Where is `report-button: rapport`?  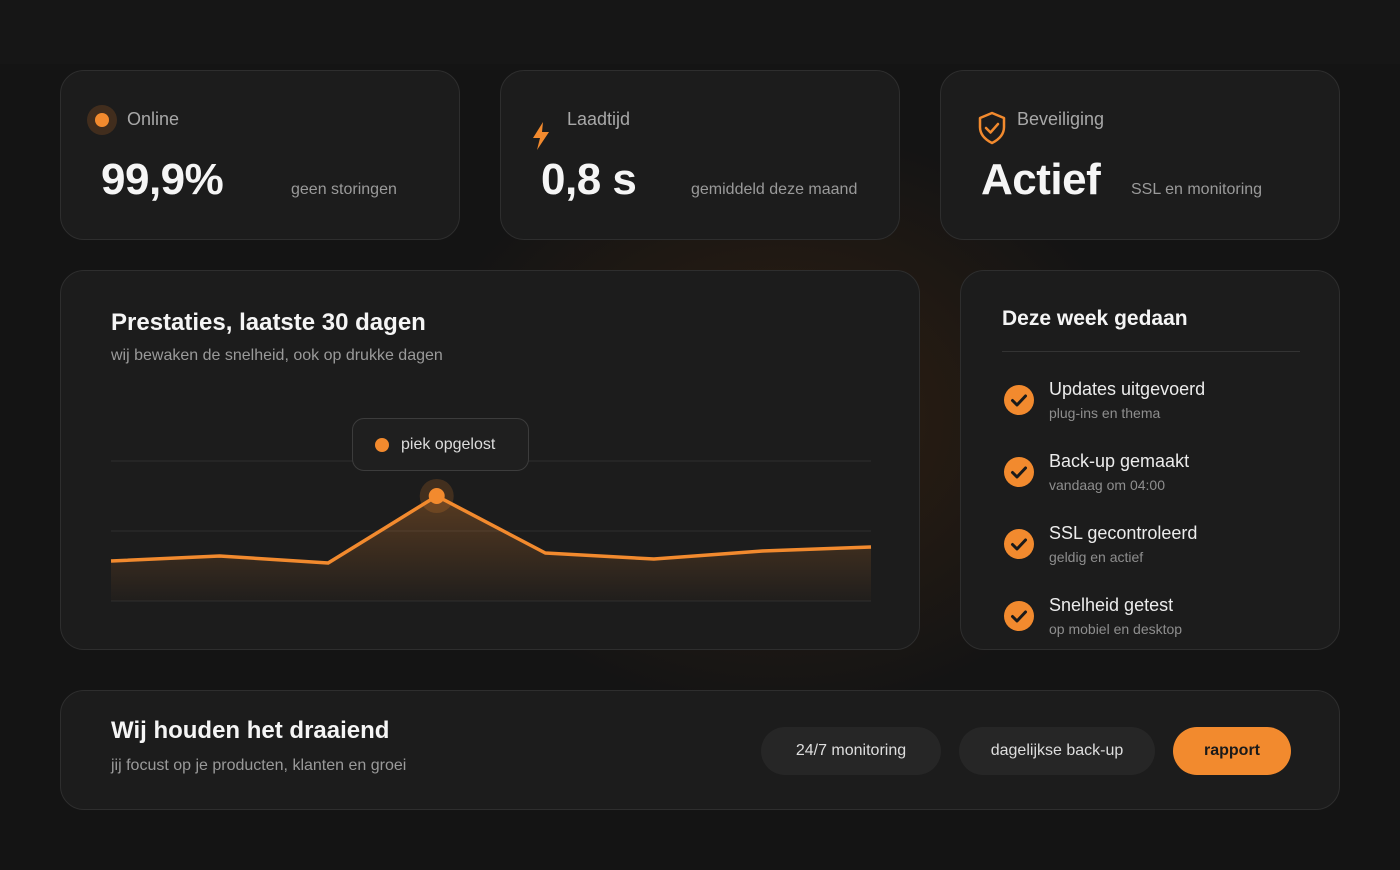
report-button: rapport is located at coordinates (1232, 751).